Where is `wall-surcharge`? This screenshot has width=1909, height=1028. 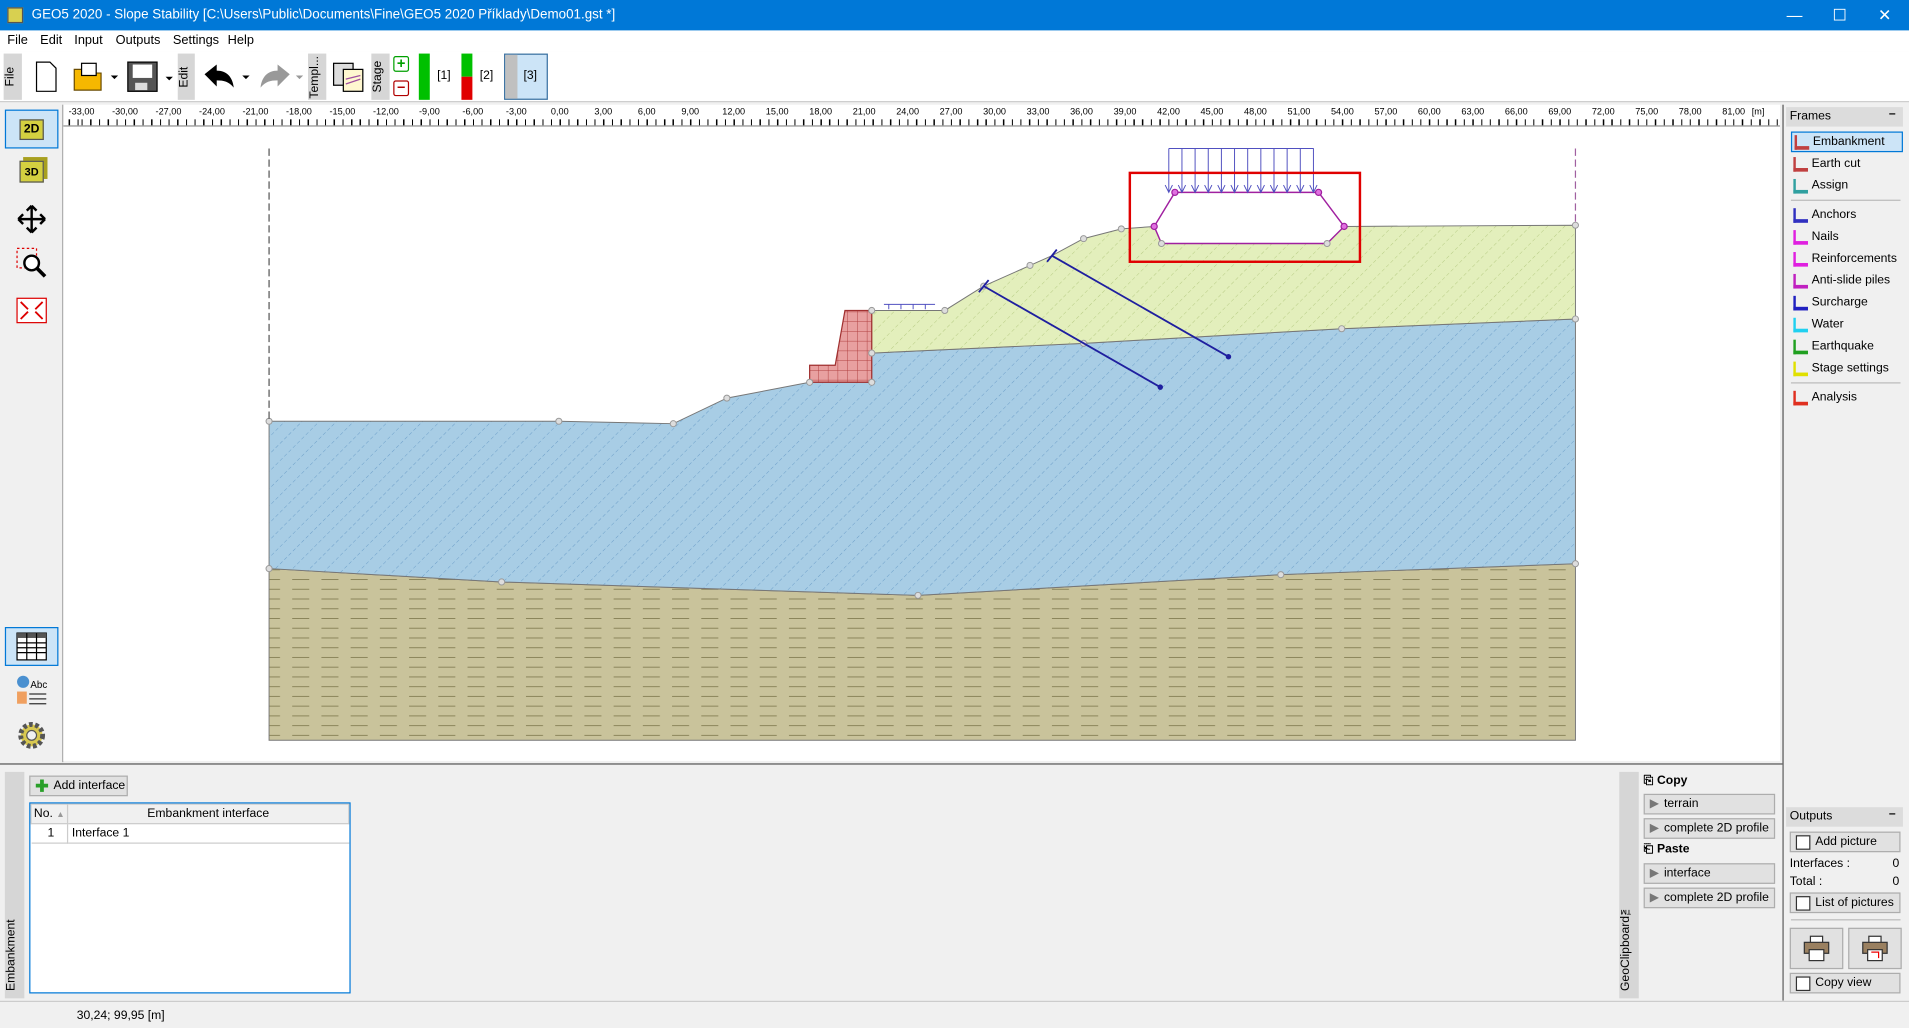 wall-surcharge is located at coordinates (909, 306).